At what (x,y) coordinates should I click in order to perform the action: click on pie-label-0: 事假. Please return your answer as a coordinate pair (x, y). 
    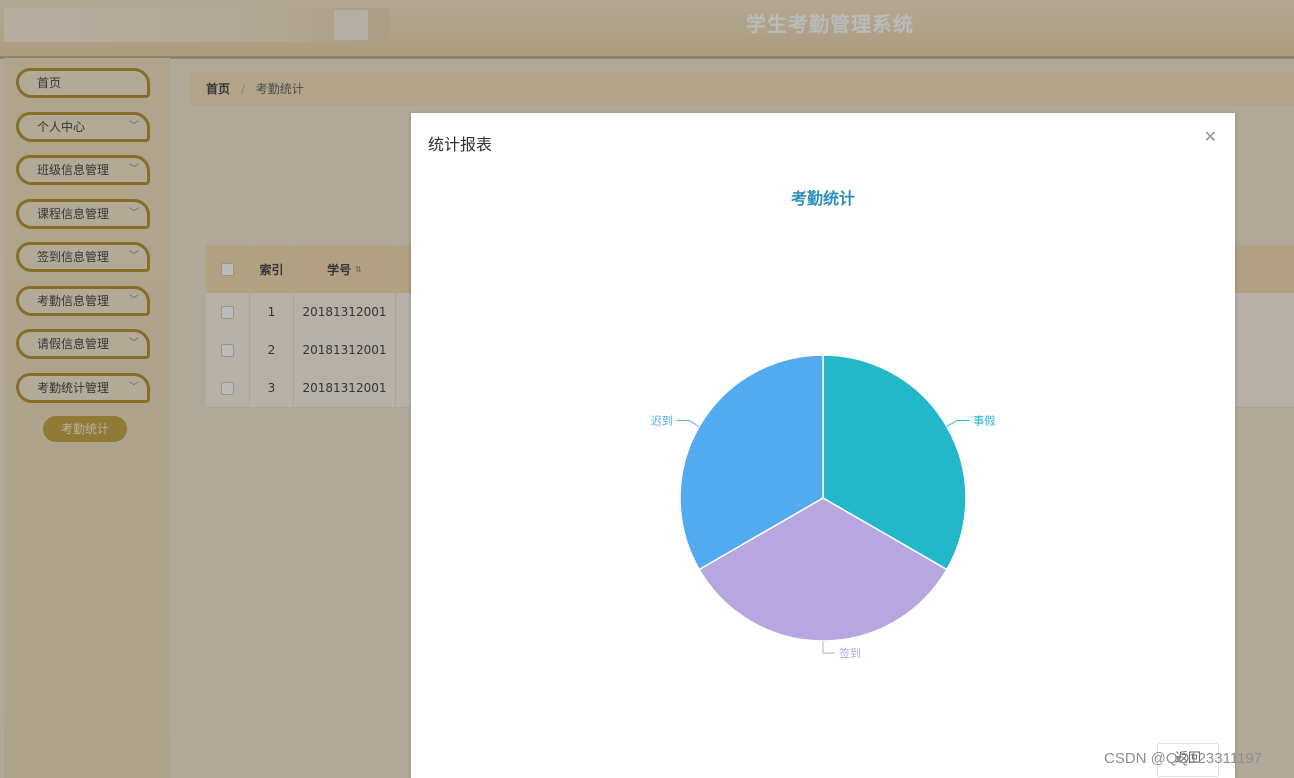
    Looking at the image, I should click on (984, 421).